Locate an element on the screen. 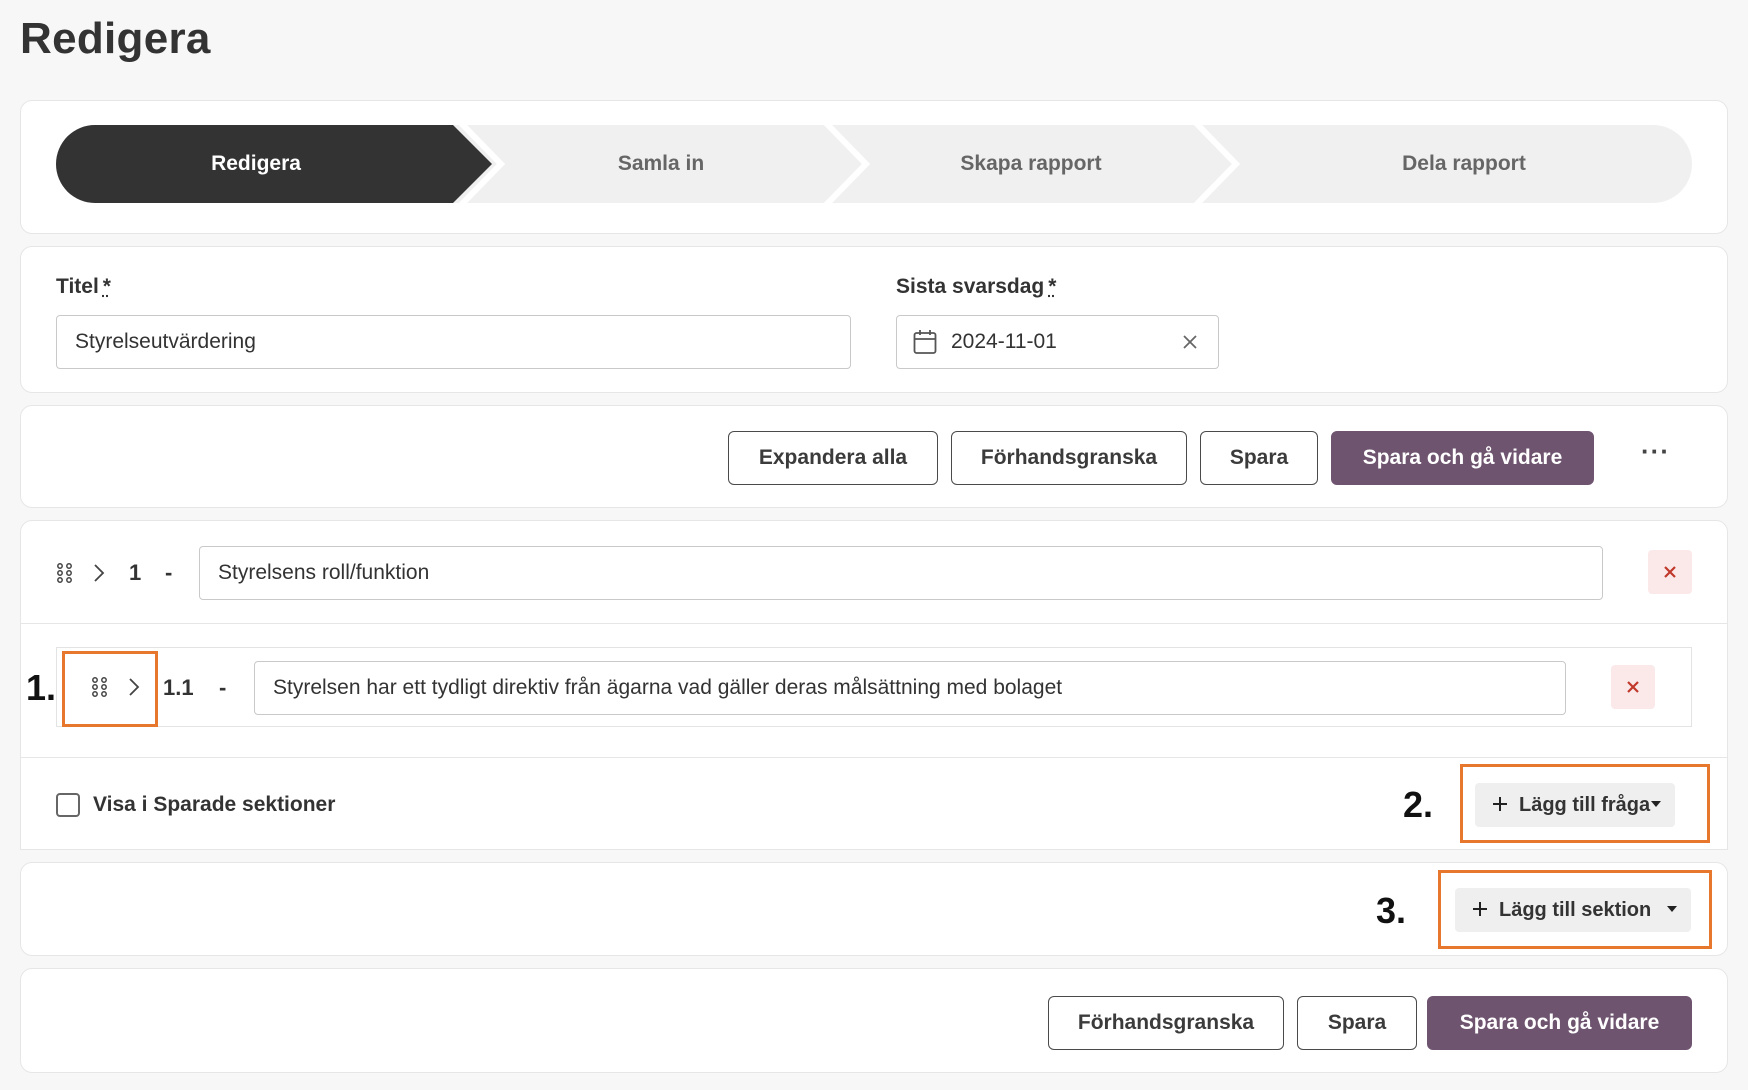 The width and height of the screenshot is (1748, 1090). clear-date-icon is located at coordinates (1190, 342).